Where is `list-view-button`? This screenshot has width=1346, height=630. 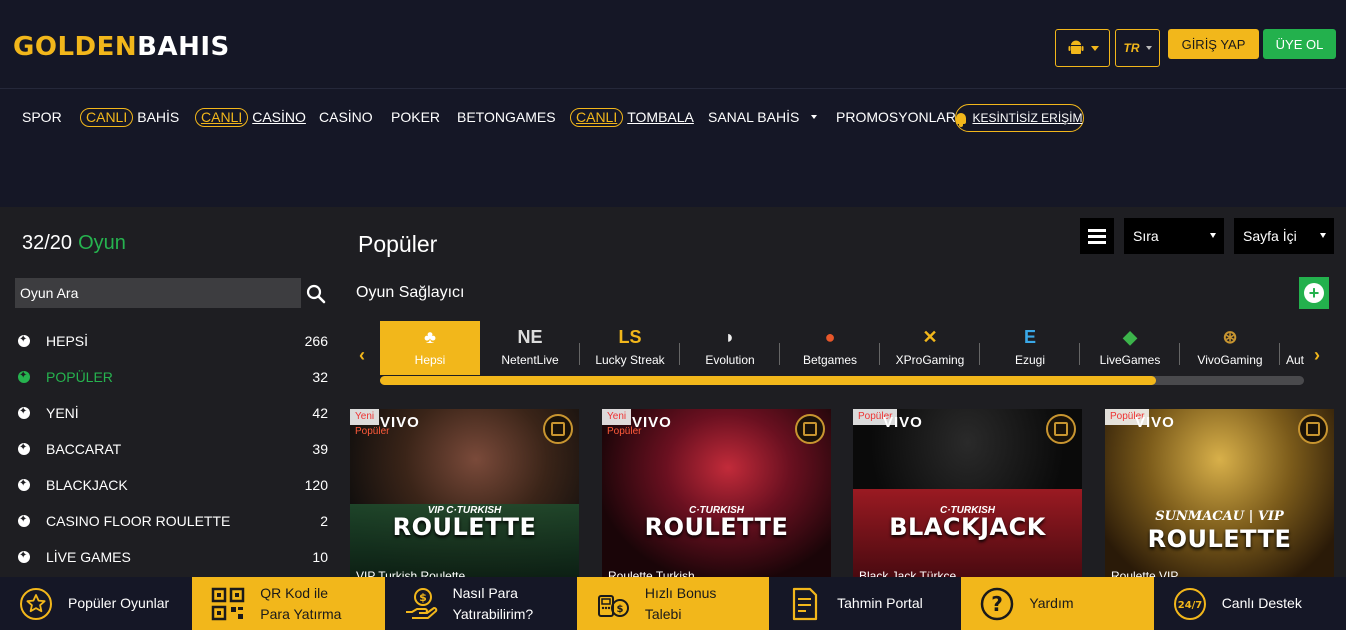 list-view-button is located at coordinates (1097, 236).